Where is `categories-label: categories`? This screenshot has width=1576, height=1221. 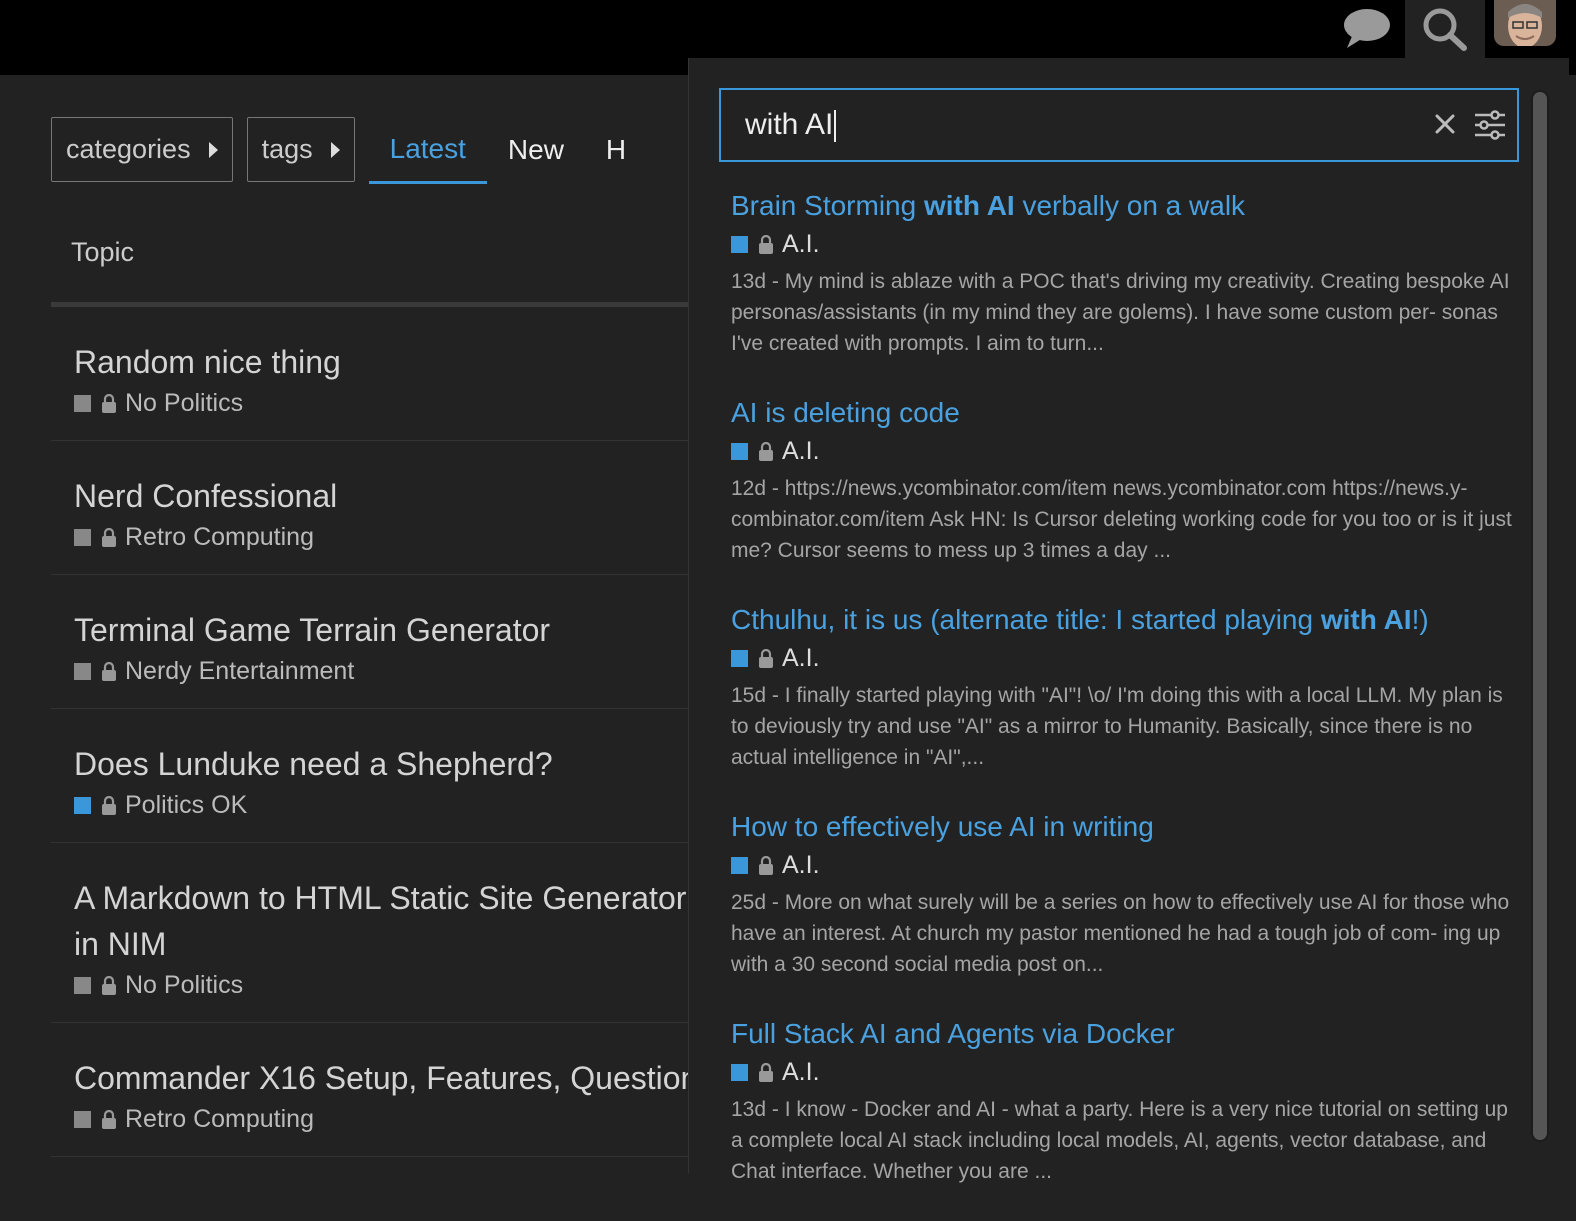 categories-label: categories is located at coordinates (128, 149).